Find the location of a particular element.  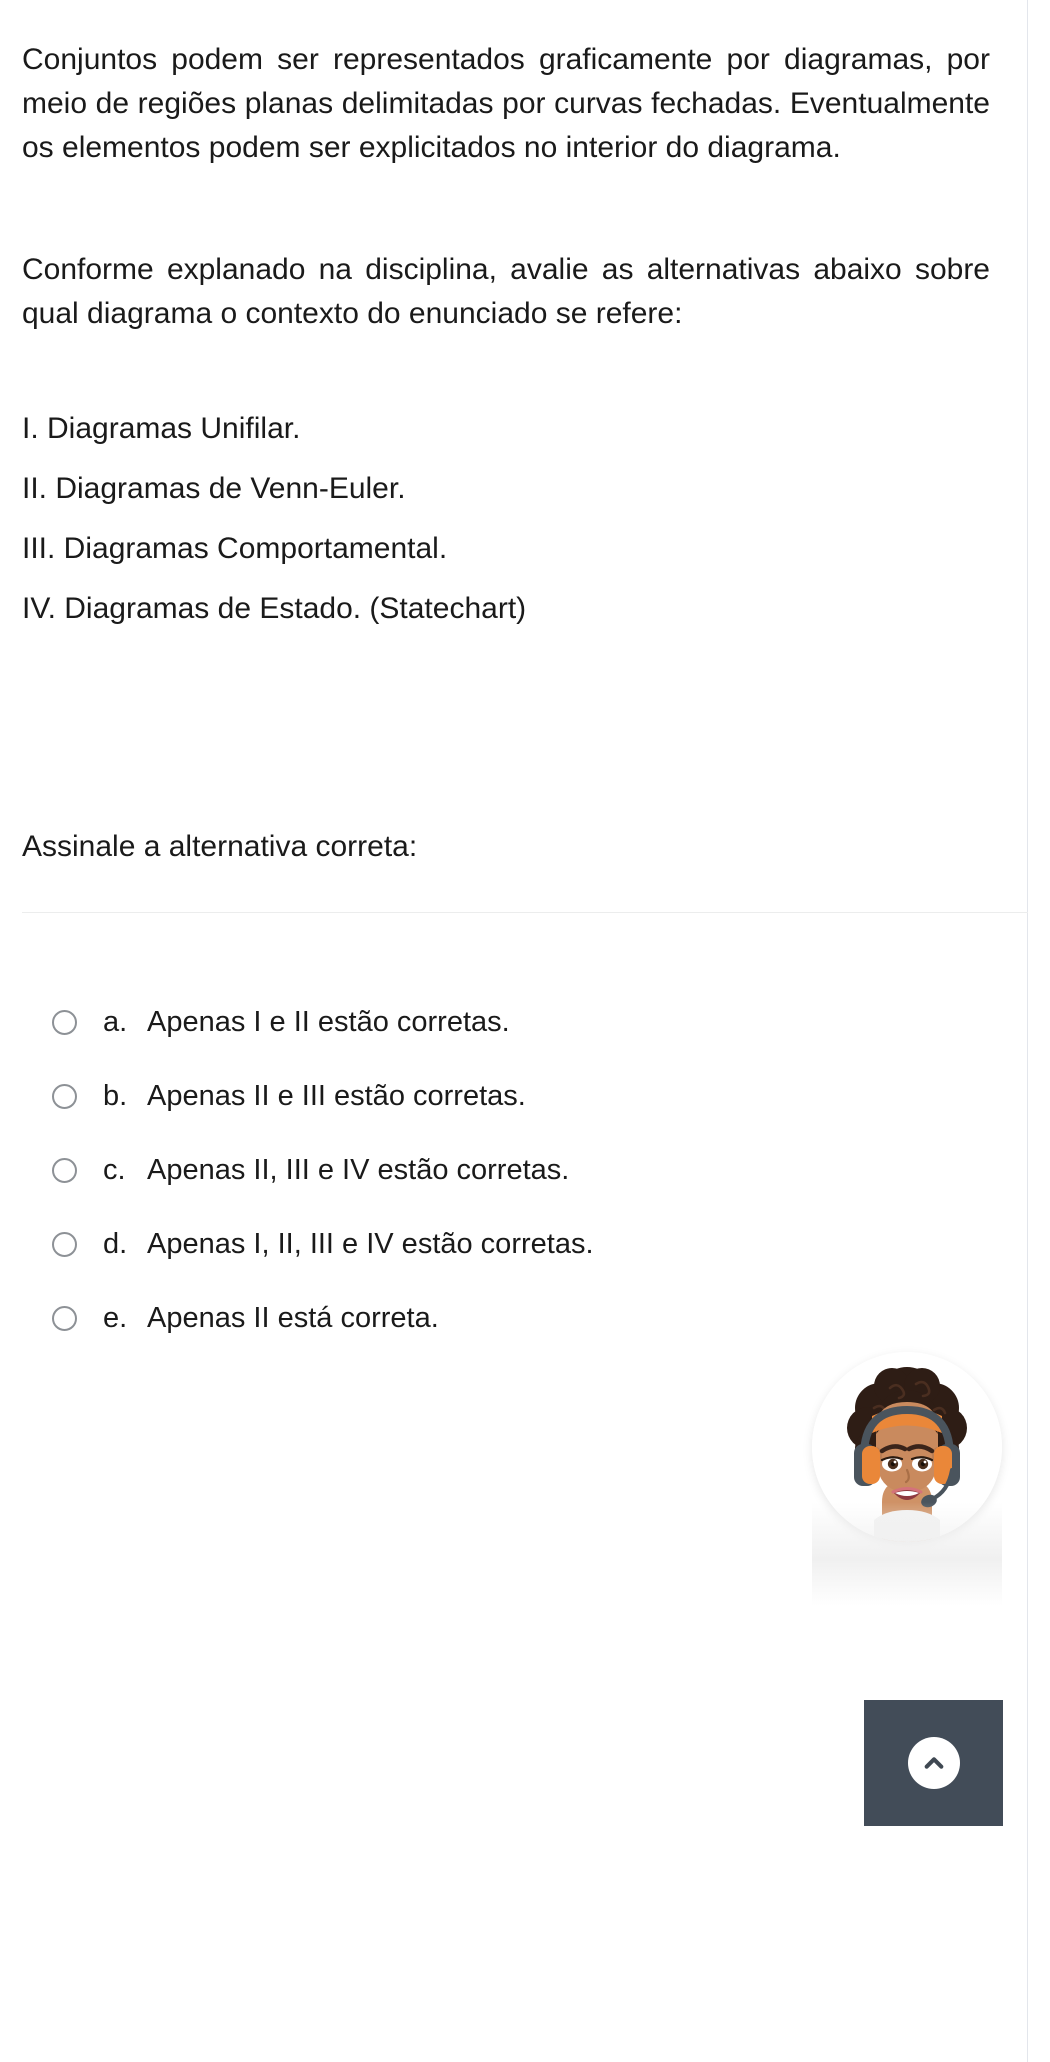

answer-text-b: Apenas II e III estão corretas. is located at coordinates (336, 1095).